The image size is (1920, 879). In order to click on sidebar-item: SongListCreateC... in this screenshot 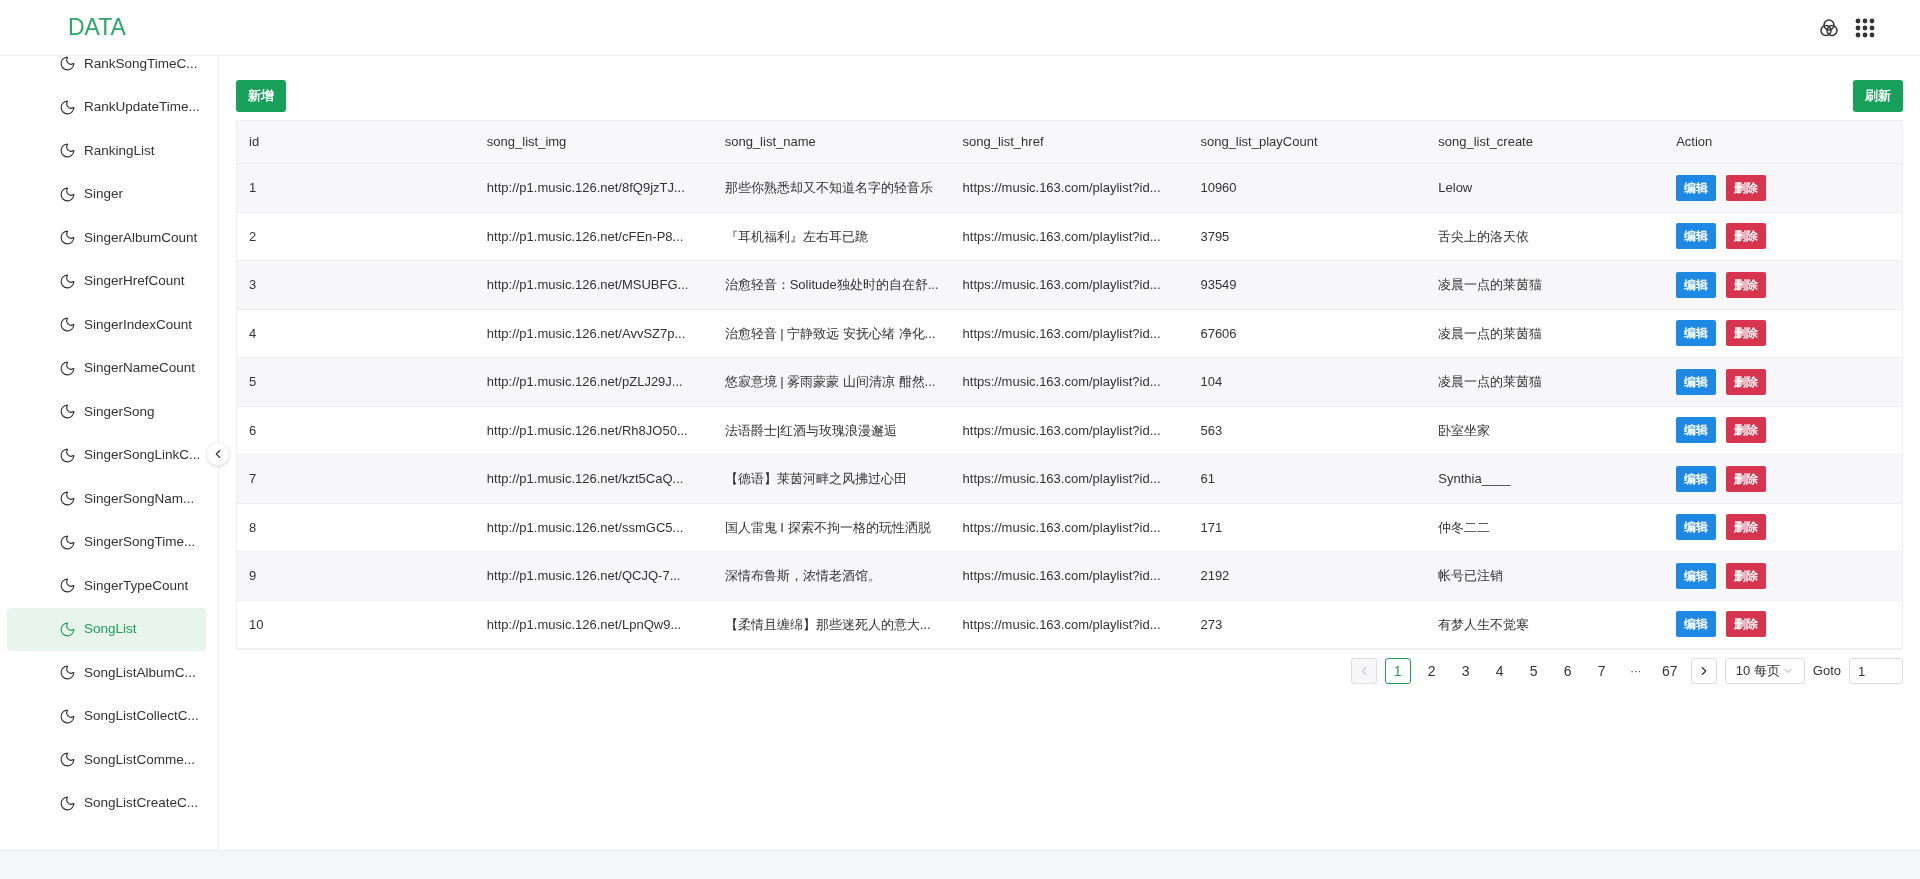, I will do `click(106, 803)`.